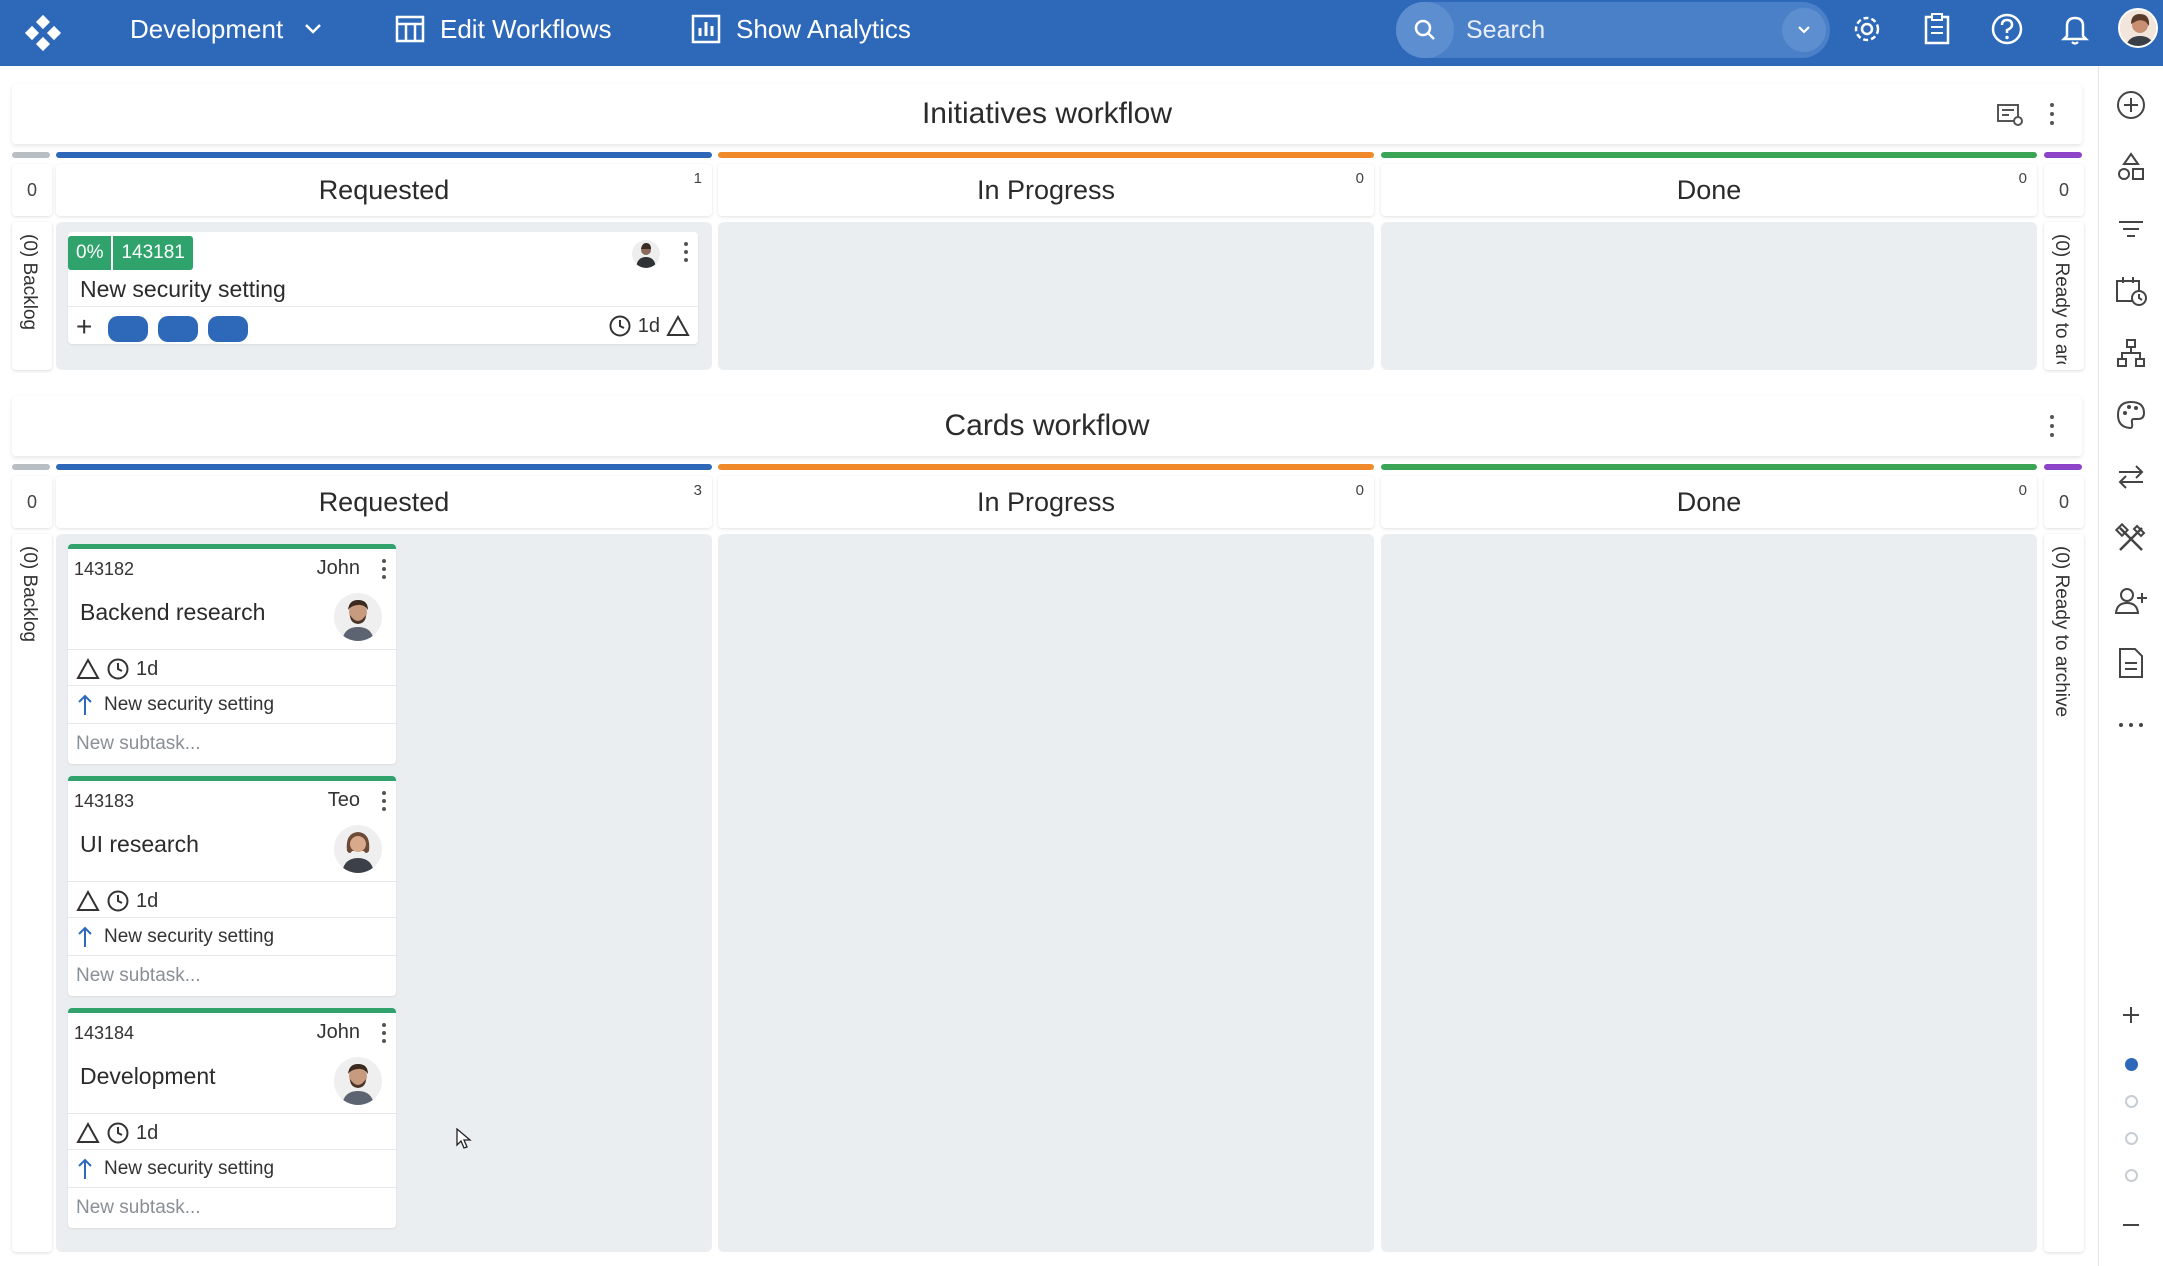 Image resolution: width=2163 pixels, height=1266 pixels. I want to click on archive-label: (0) Ready to arc, so click(2061, 299).